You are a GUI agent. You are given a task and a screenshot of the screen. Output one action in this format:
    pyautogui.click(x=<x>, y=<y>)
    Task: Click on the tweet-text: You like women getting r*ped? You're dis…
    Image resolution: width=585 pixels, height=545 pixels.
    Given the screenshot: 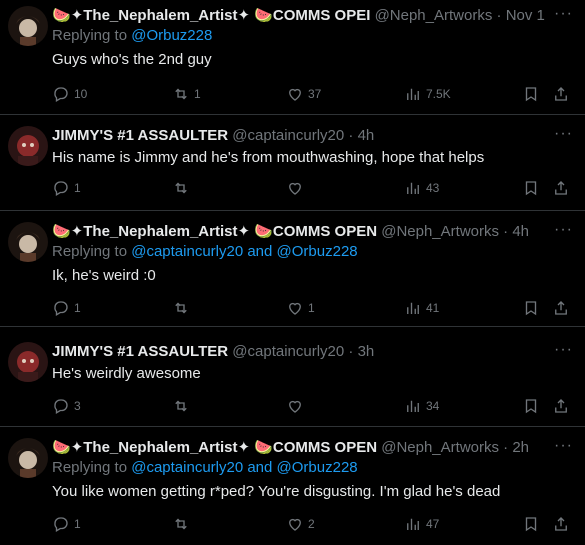 What is the action you would take?
    pyautogui.click(x=276, y=491)
    